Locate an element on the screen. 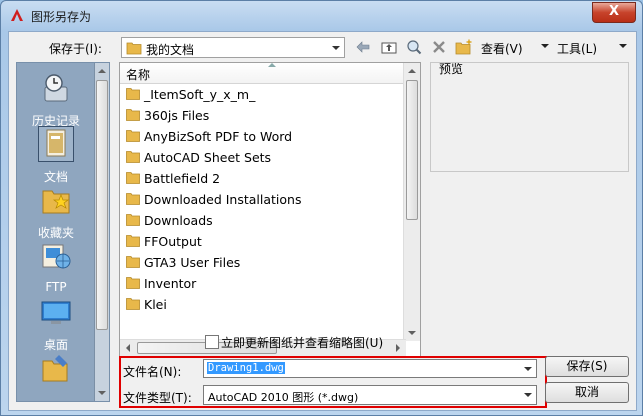 Image resolution: width=643 pixels, height=416 pixels. column-header-name: 名称 is located at coordinates (263, 73).